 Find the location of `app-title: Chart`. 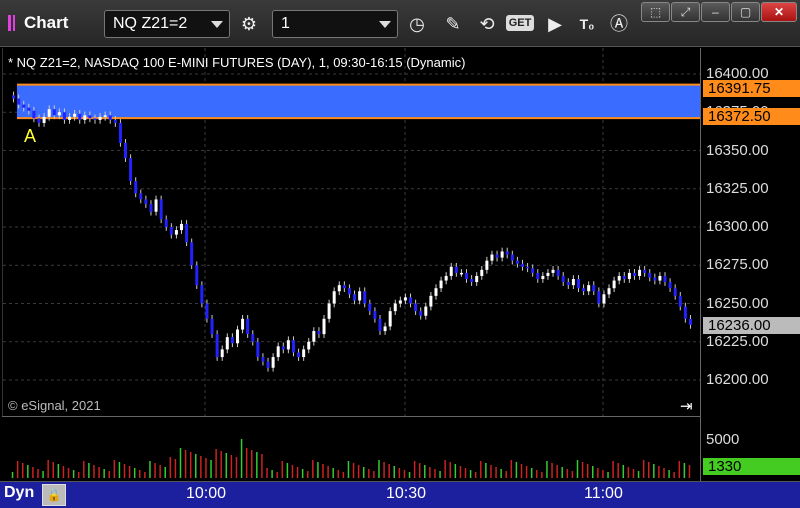

app-title: Chart is located at coordinates (38, 23).